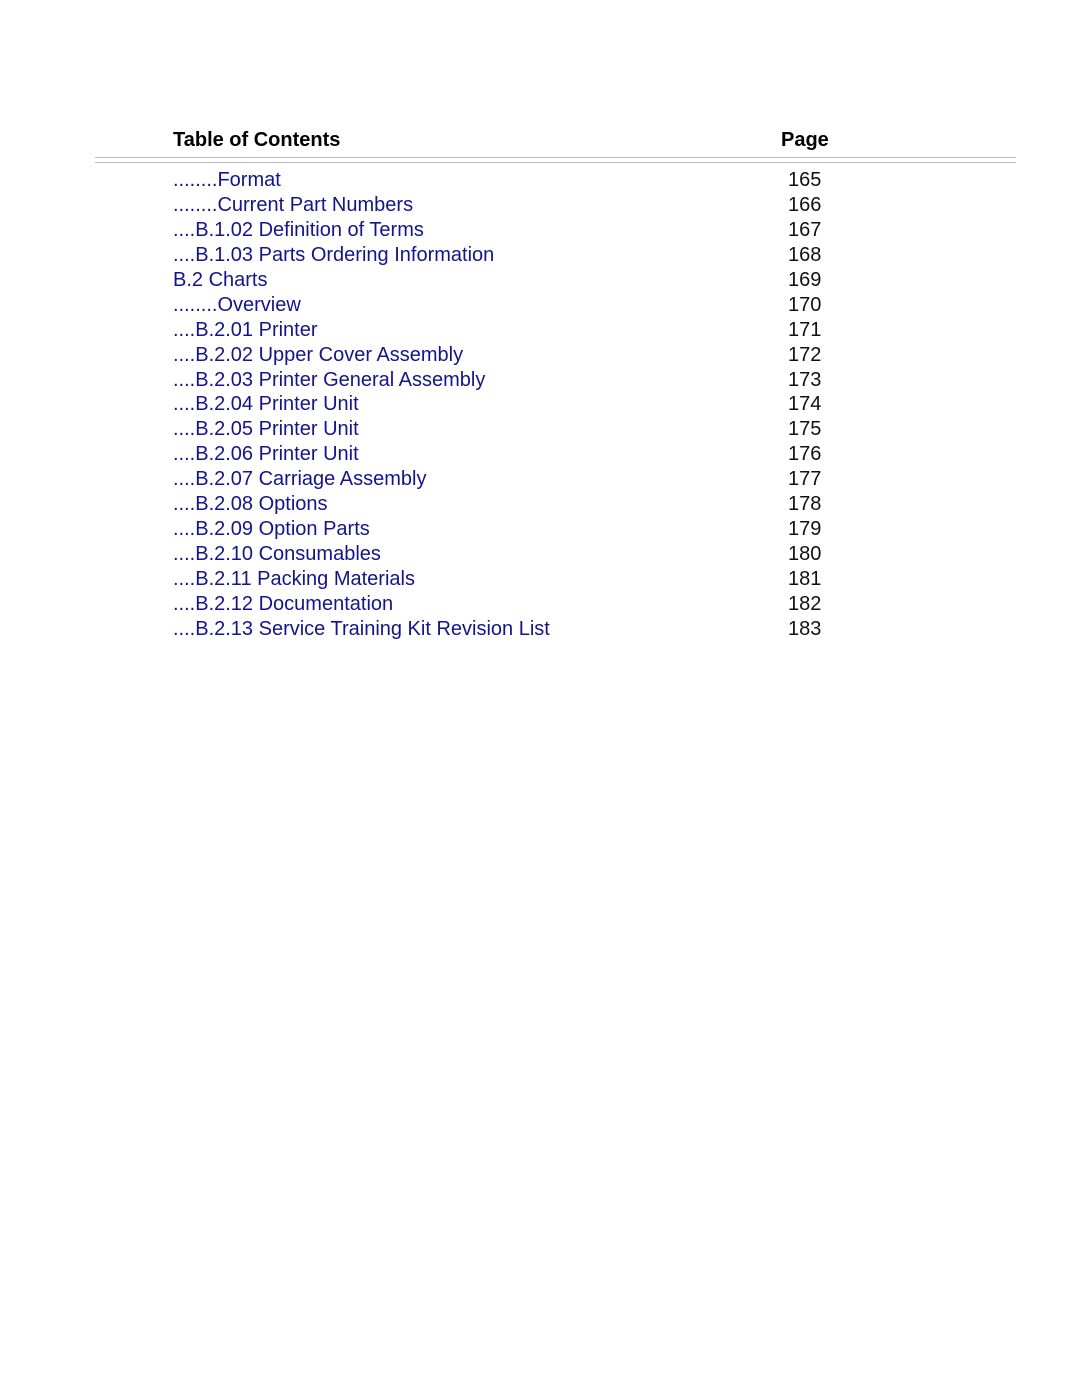 The image size is (1080, 1397). I want to click on toc-row: ....B.2.12 Documentation 182, so click(540, 604).